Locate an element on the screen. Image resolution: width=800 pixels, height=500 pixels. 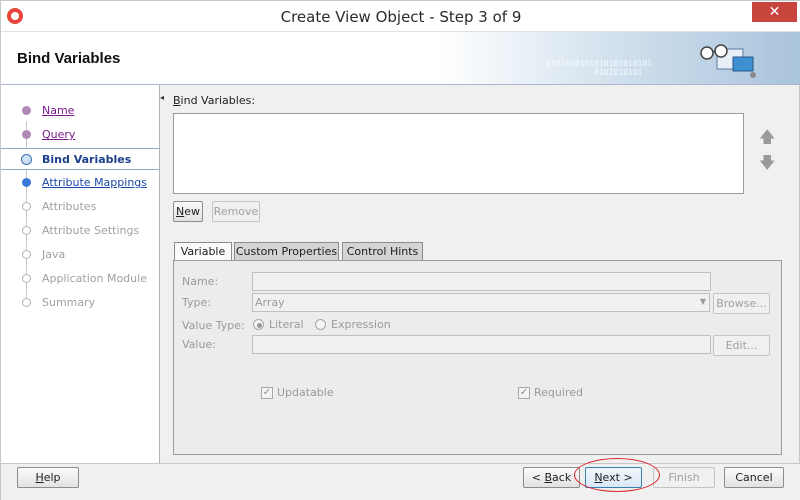
remove-button: Remove is located at coordinates (236, 211).